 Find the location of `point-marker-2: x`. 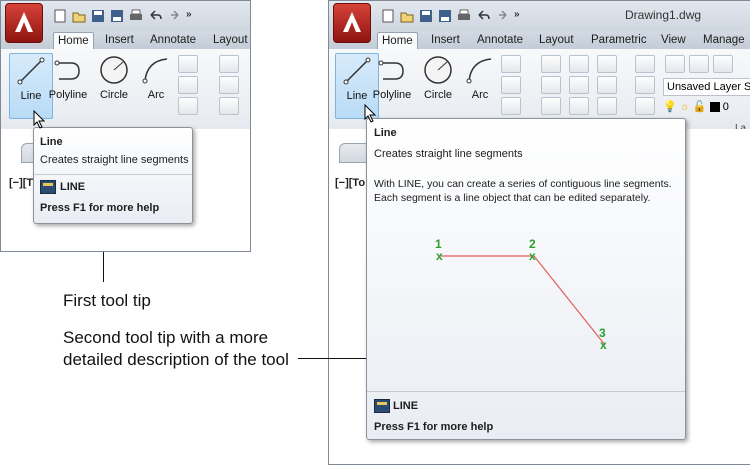

point-marker-2: x is located at coordinates (532, 256).